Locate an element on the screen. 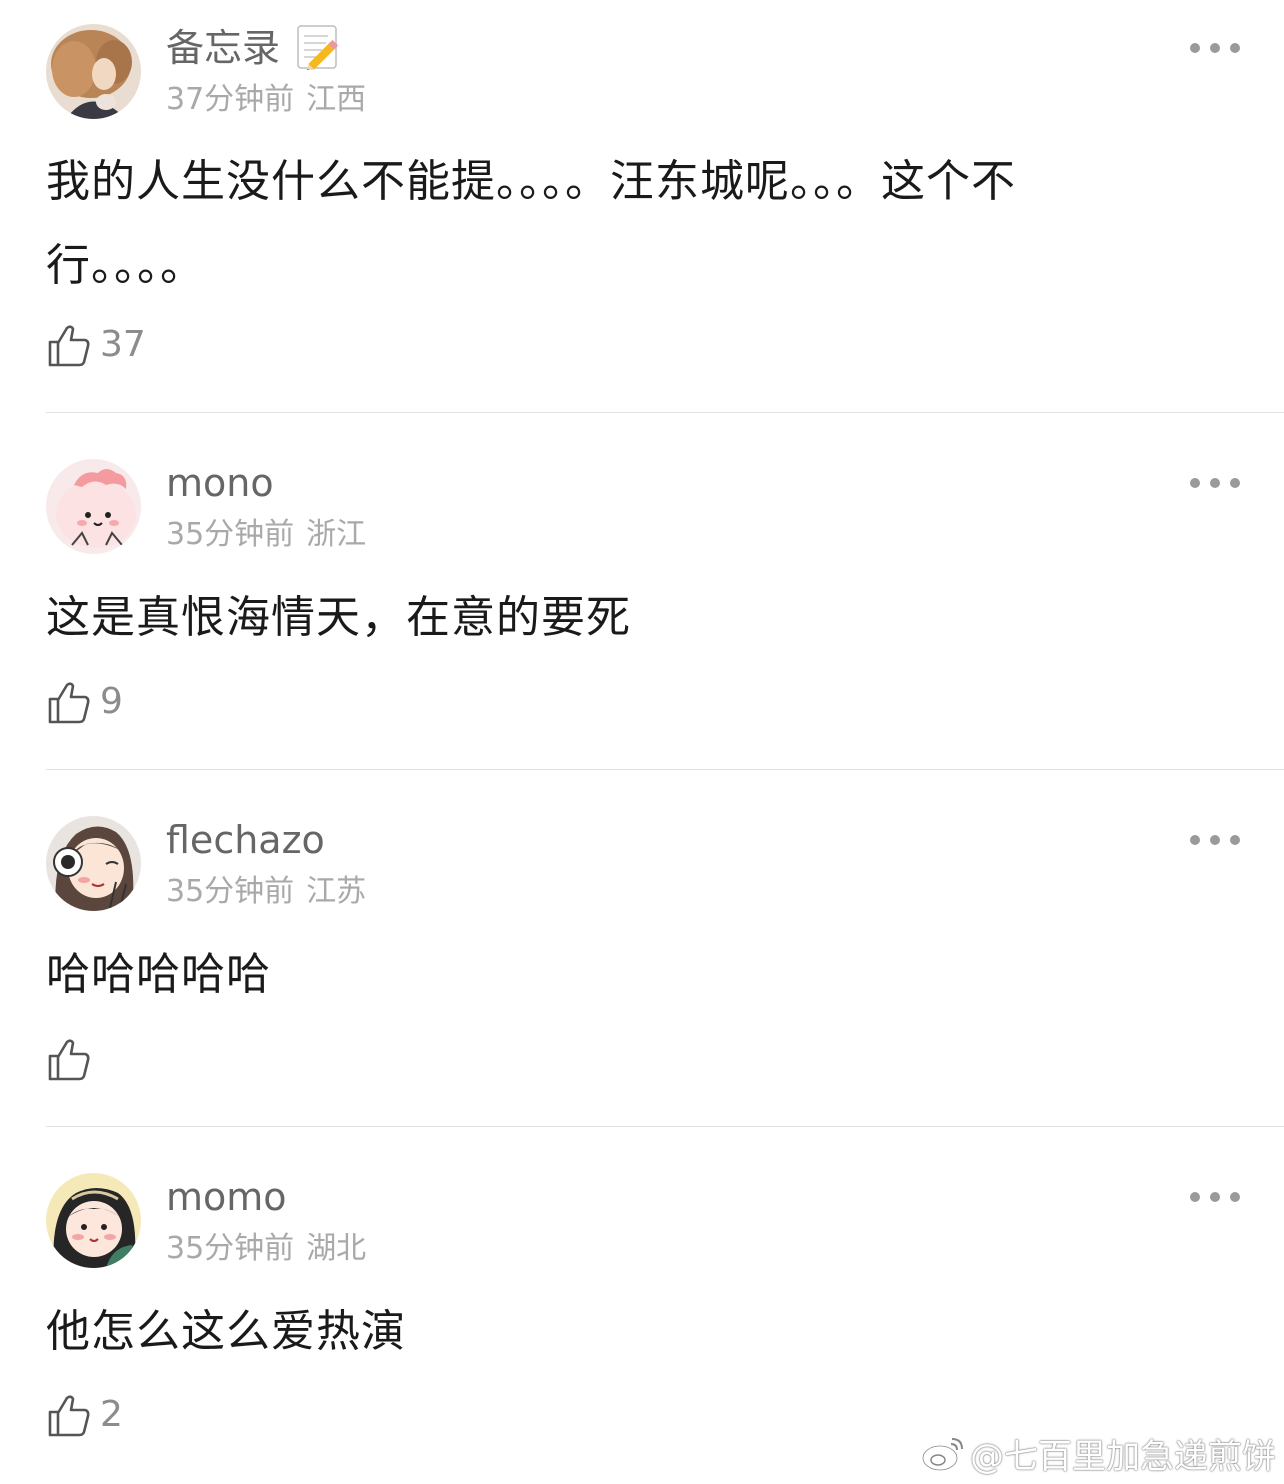 The height and width of the screenshot is (1484, 1284). like-count: 2 is located at coordinates (111, 1414).